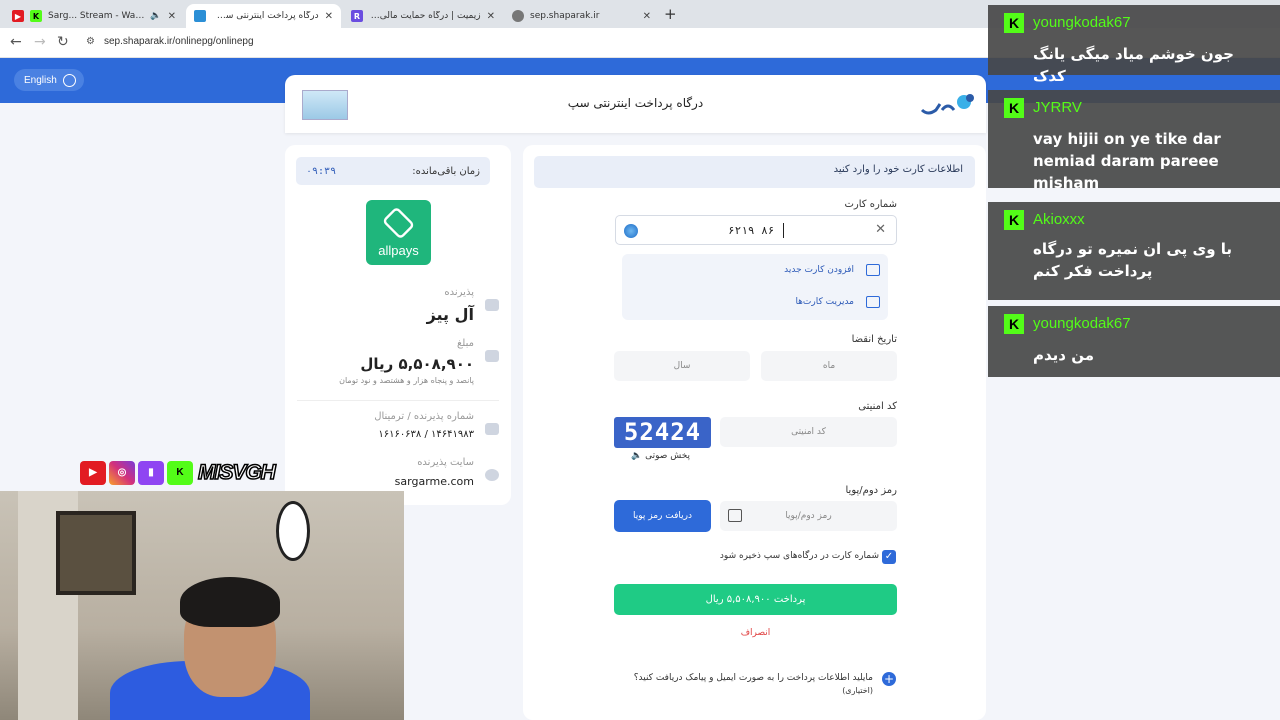  What do you see at coordinates (947, 104) in the screenshot?
I see `sep-logo` at bounding box center [947, 104].